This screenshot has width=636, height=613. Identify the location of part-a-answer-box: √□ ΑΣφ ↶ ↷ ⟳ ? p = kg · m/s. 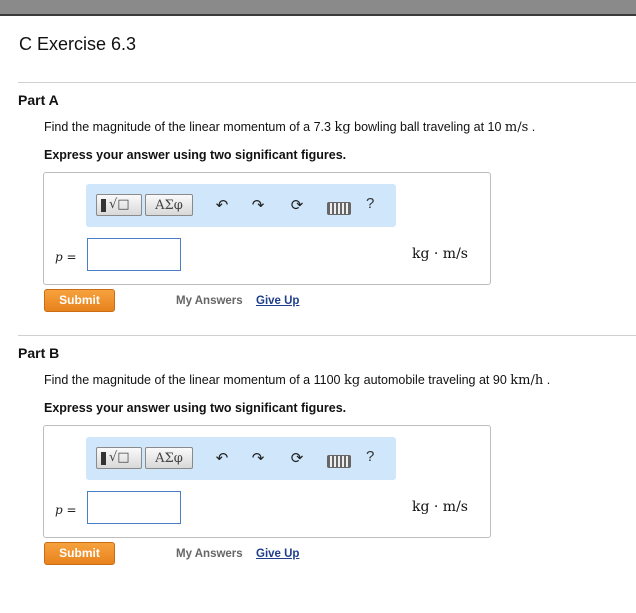
(267, 228).